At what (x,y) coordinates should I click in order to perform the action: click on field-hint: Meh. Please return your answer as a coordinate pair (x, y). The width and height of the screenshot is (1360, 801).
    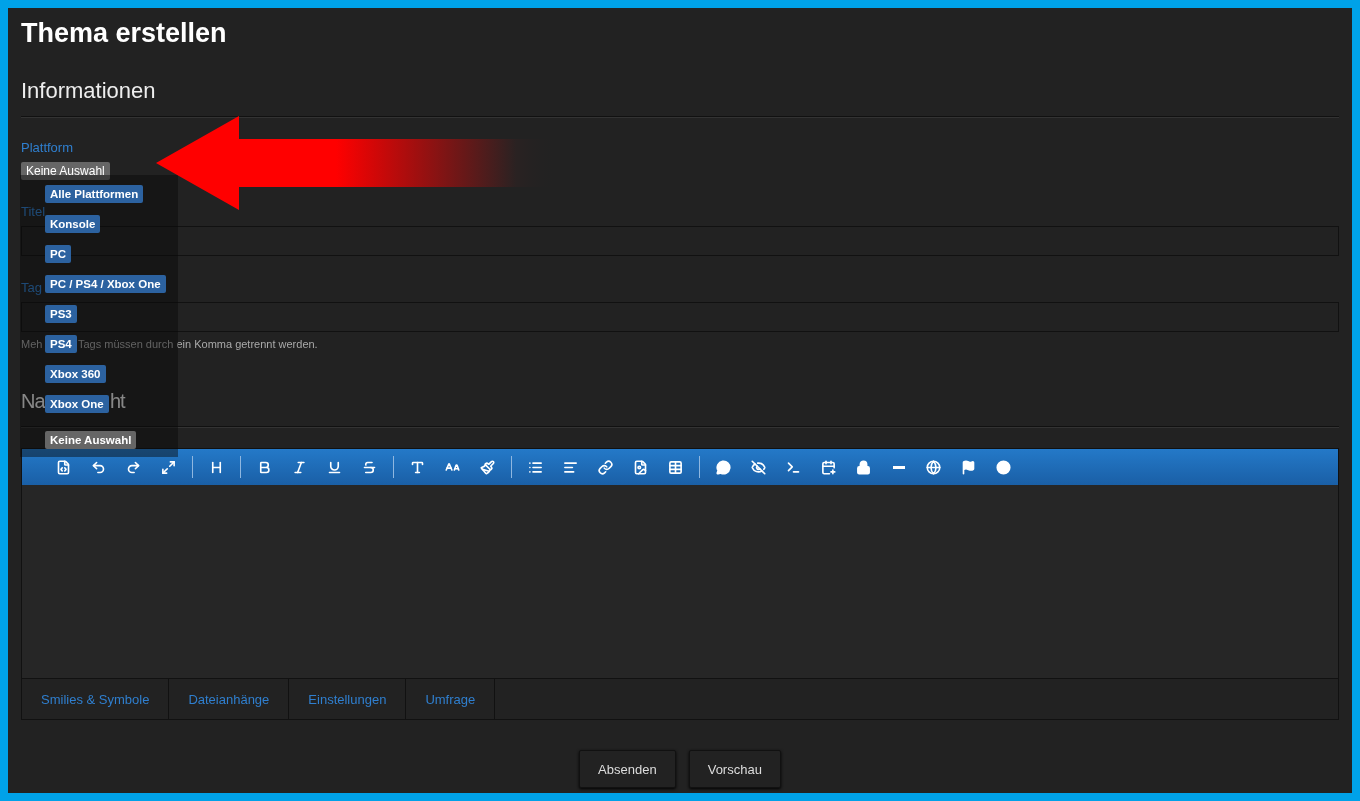
    Looking at the image, I should click on (32, 344).